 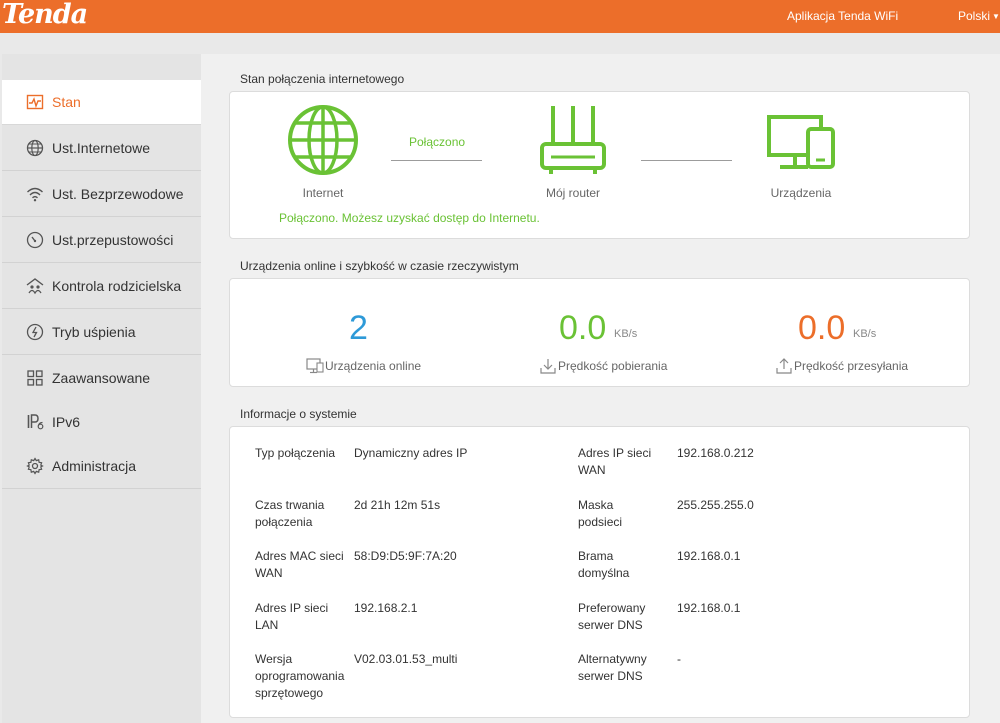 What do you see at coordinates (113, 240) in the screenshot?
I see `sidebar-item-label: Ust.przepustowości` at bounding box center [113, 240].